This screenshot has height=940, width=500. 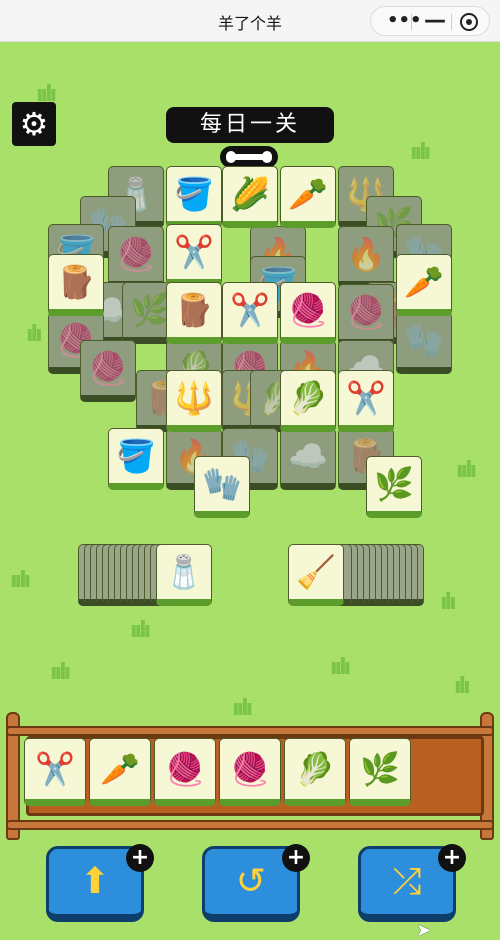 What do you see at coordinates (250, 21) in the screenshot?
I see `mini-program-titlebar: 羊了个羊 ••• —` at bounding box center [250, 21].